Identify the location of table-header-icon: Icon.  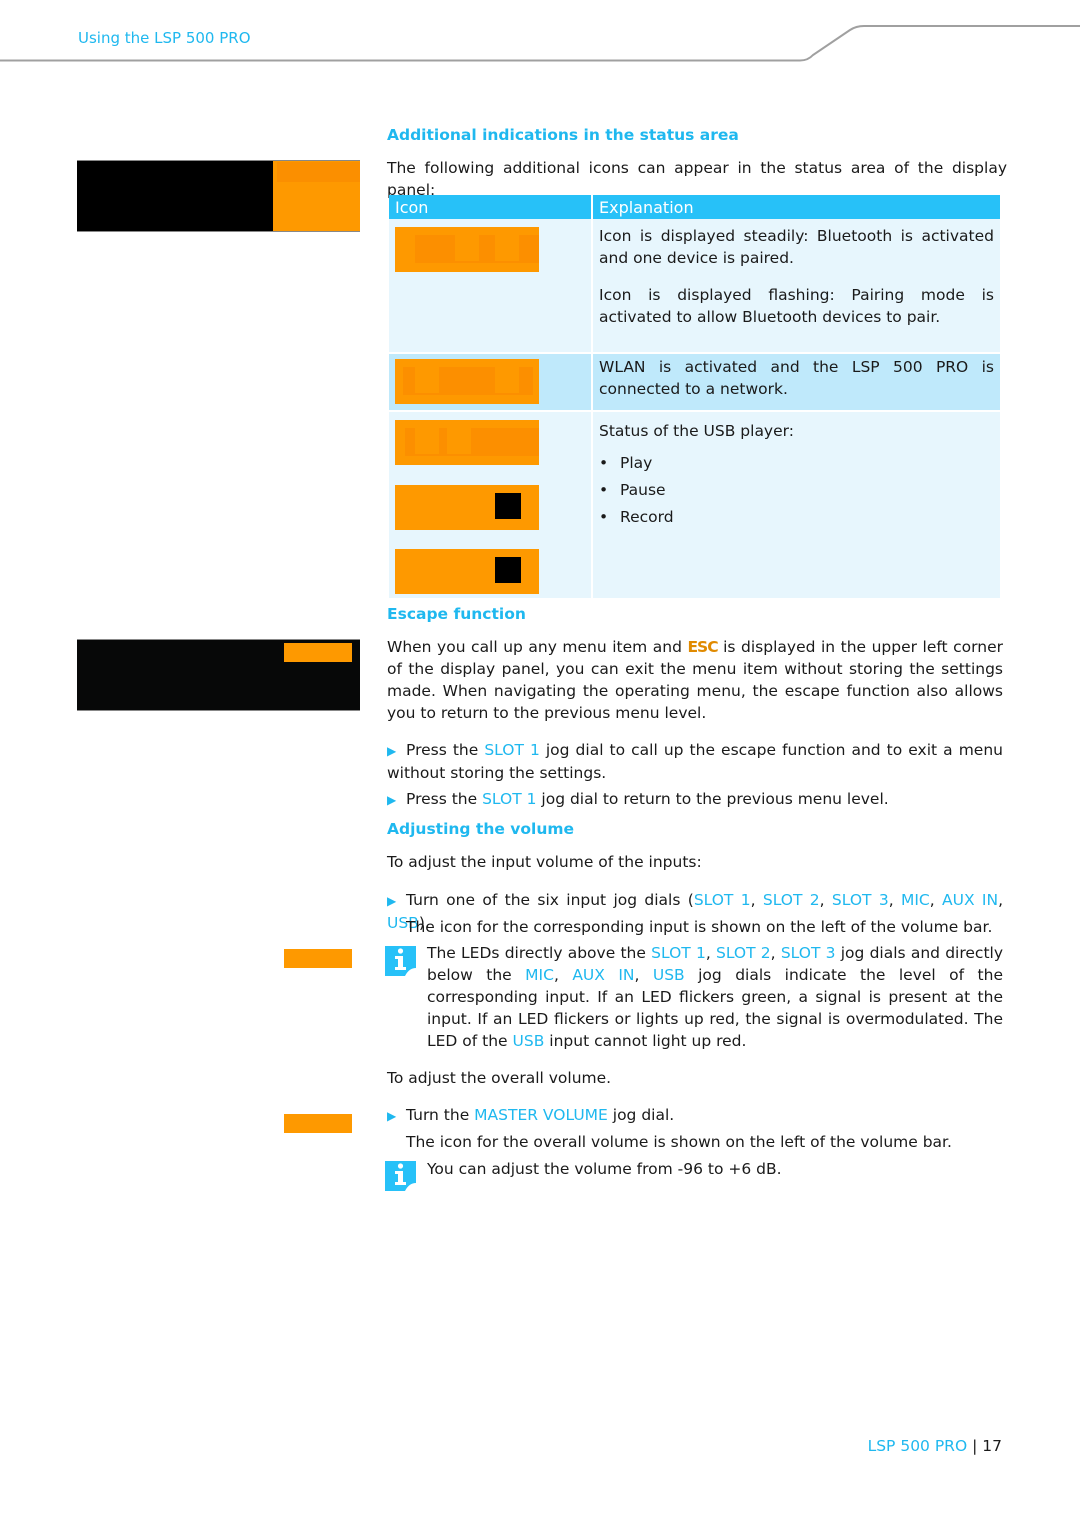
(490, 207).